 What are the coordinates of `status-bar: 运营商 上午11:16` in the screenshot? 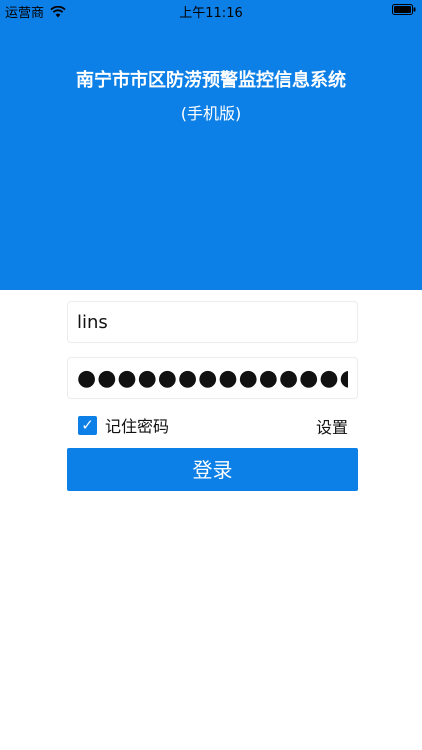 It's located at (211, 10).